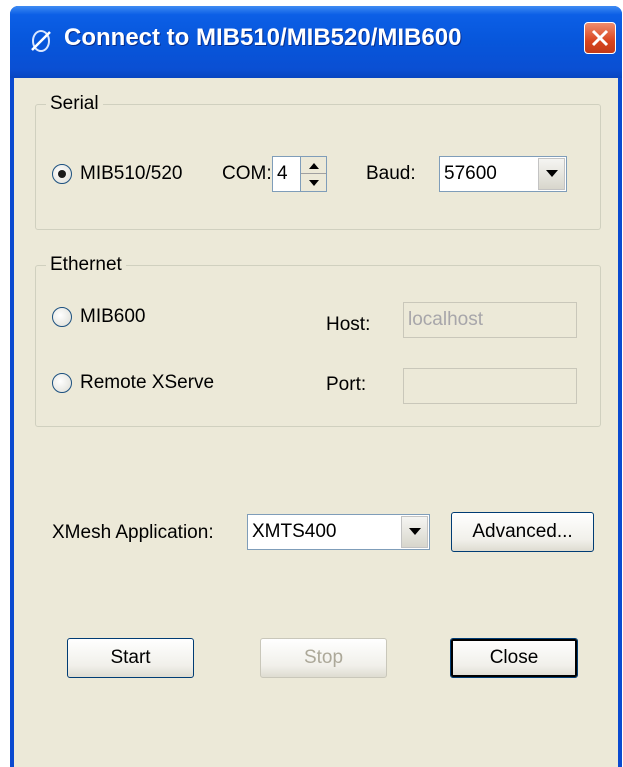  Describe the element at coordinates (62, 174) in the screenshot. I see `serial-mib510-radio` at that location.